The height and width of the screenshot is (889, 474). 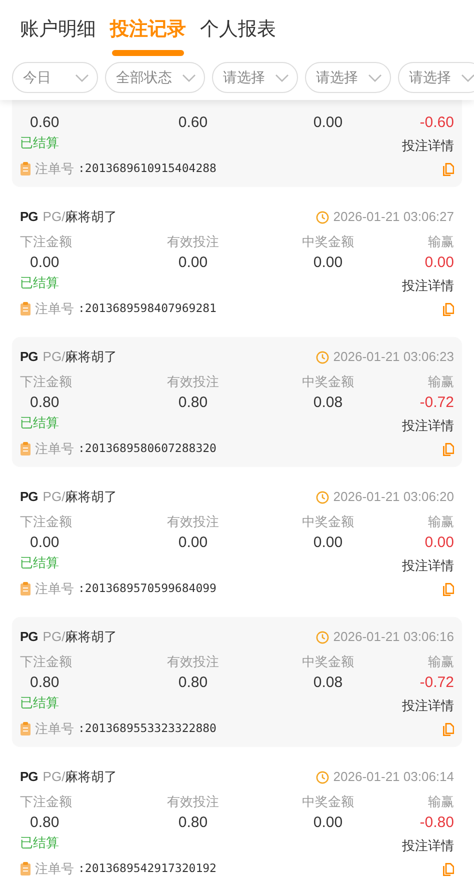 What do you see at coordinates (58, 34) in the screenshot?
I see `tab: 账户明细` at bounding box center [58, 34].